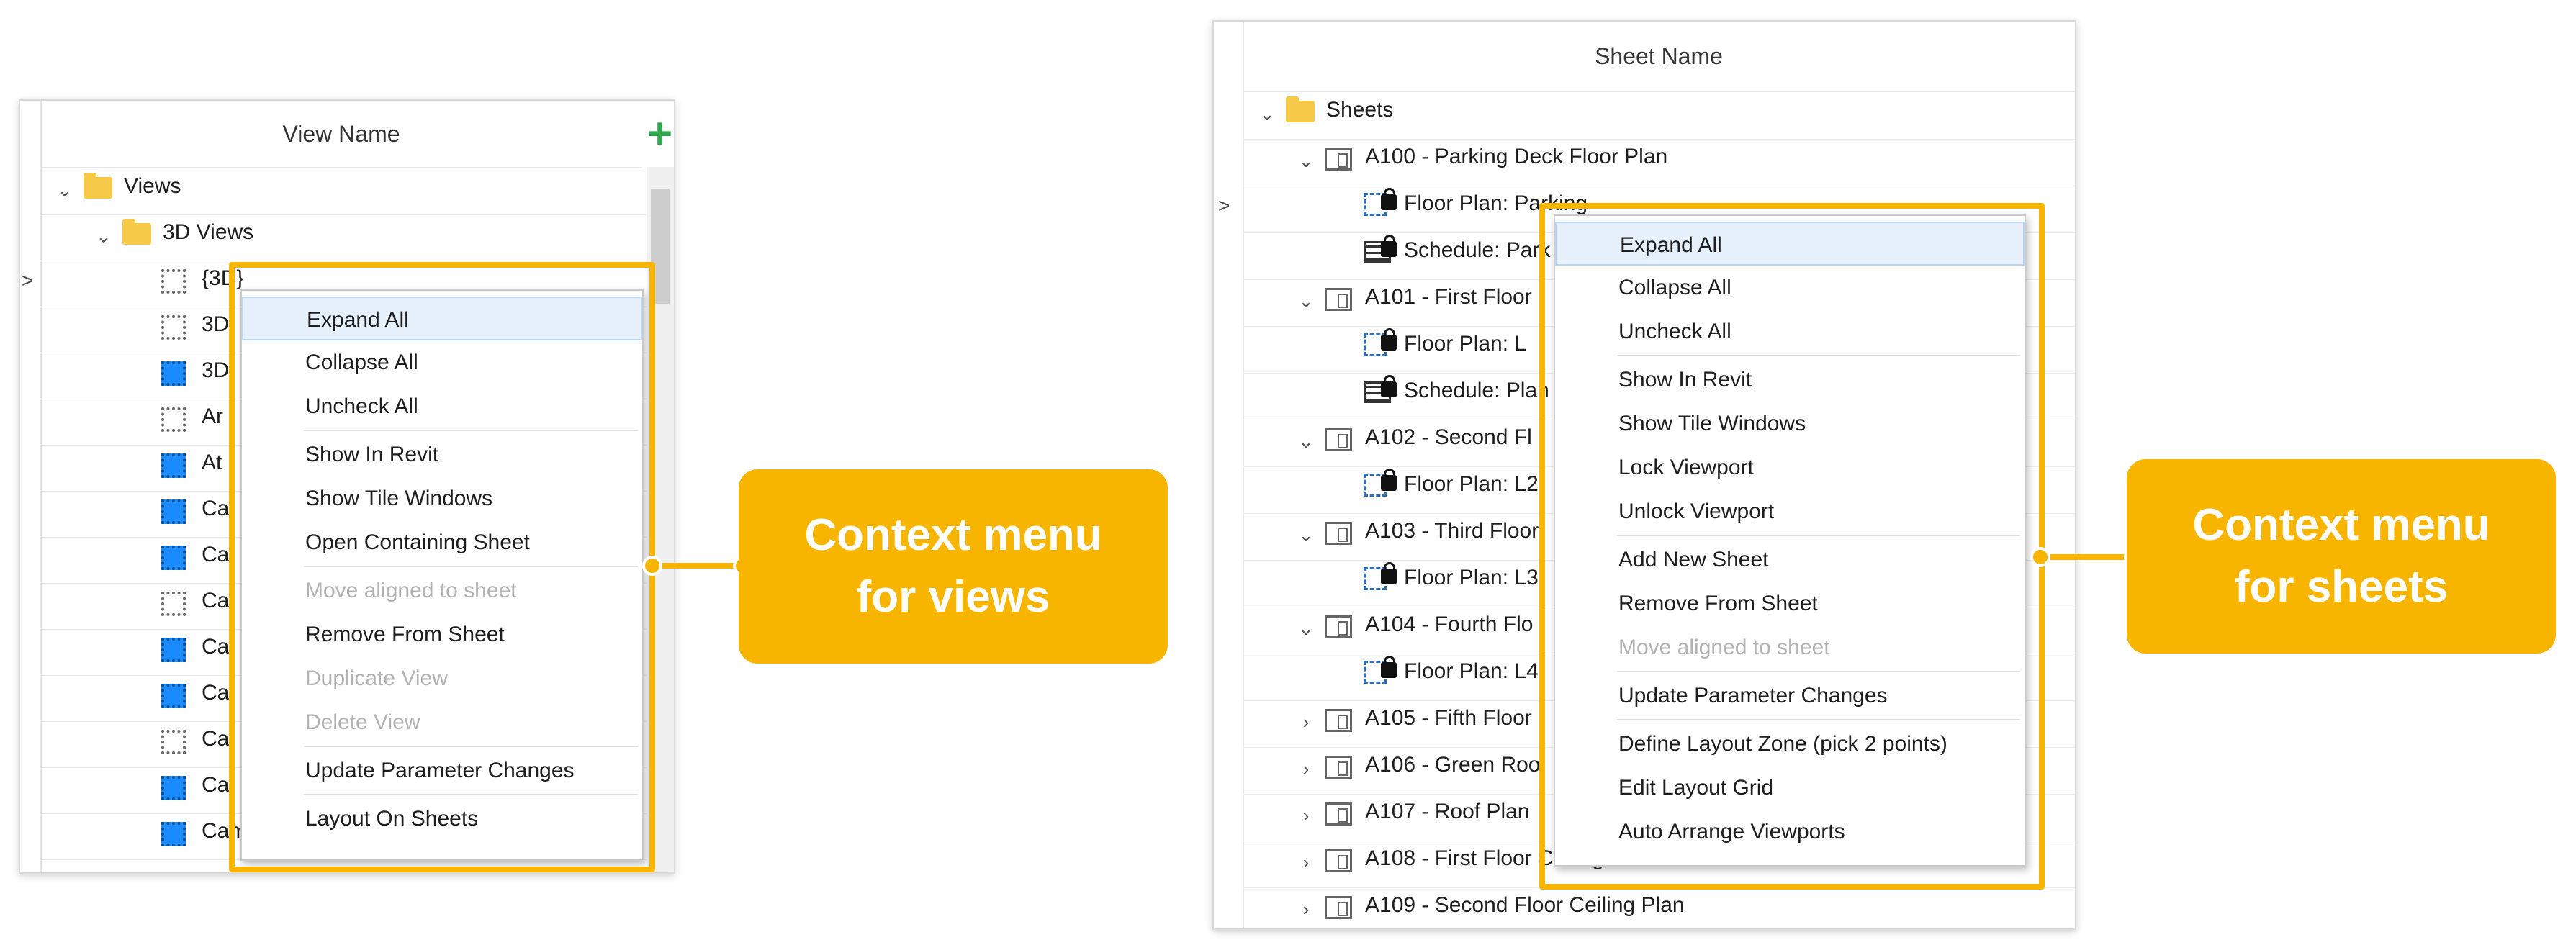 The width and height of the screenshot is (2576, 945). Describe the element at coordinates (660, 246) in the screenshot. I see `views-scrollbar-thumb` at that location.